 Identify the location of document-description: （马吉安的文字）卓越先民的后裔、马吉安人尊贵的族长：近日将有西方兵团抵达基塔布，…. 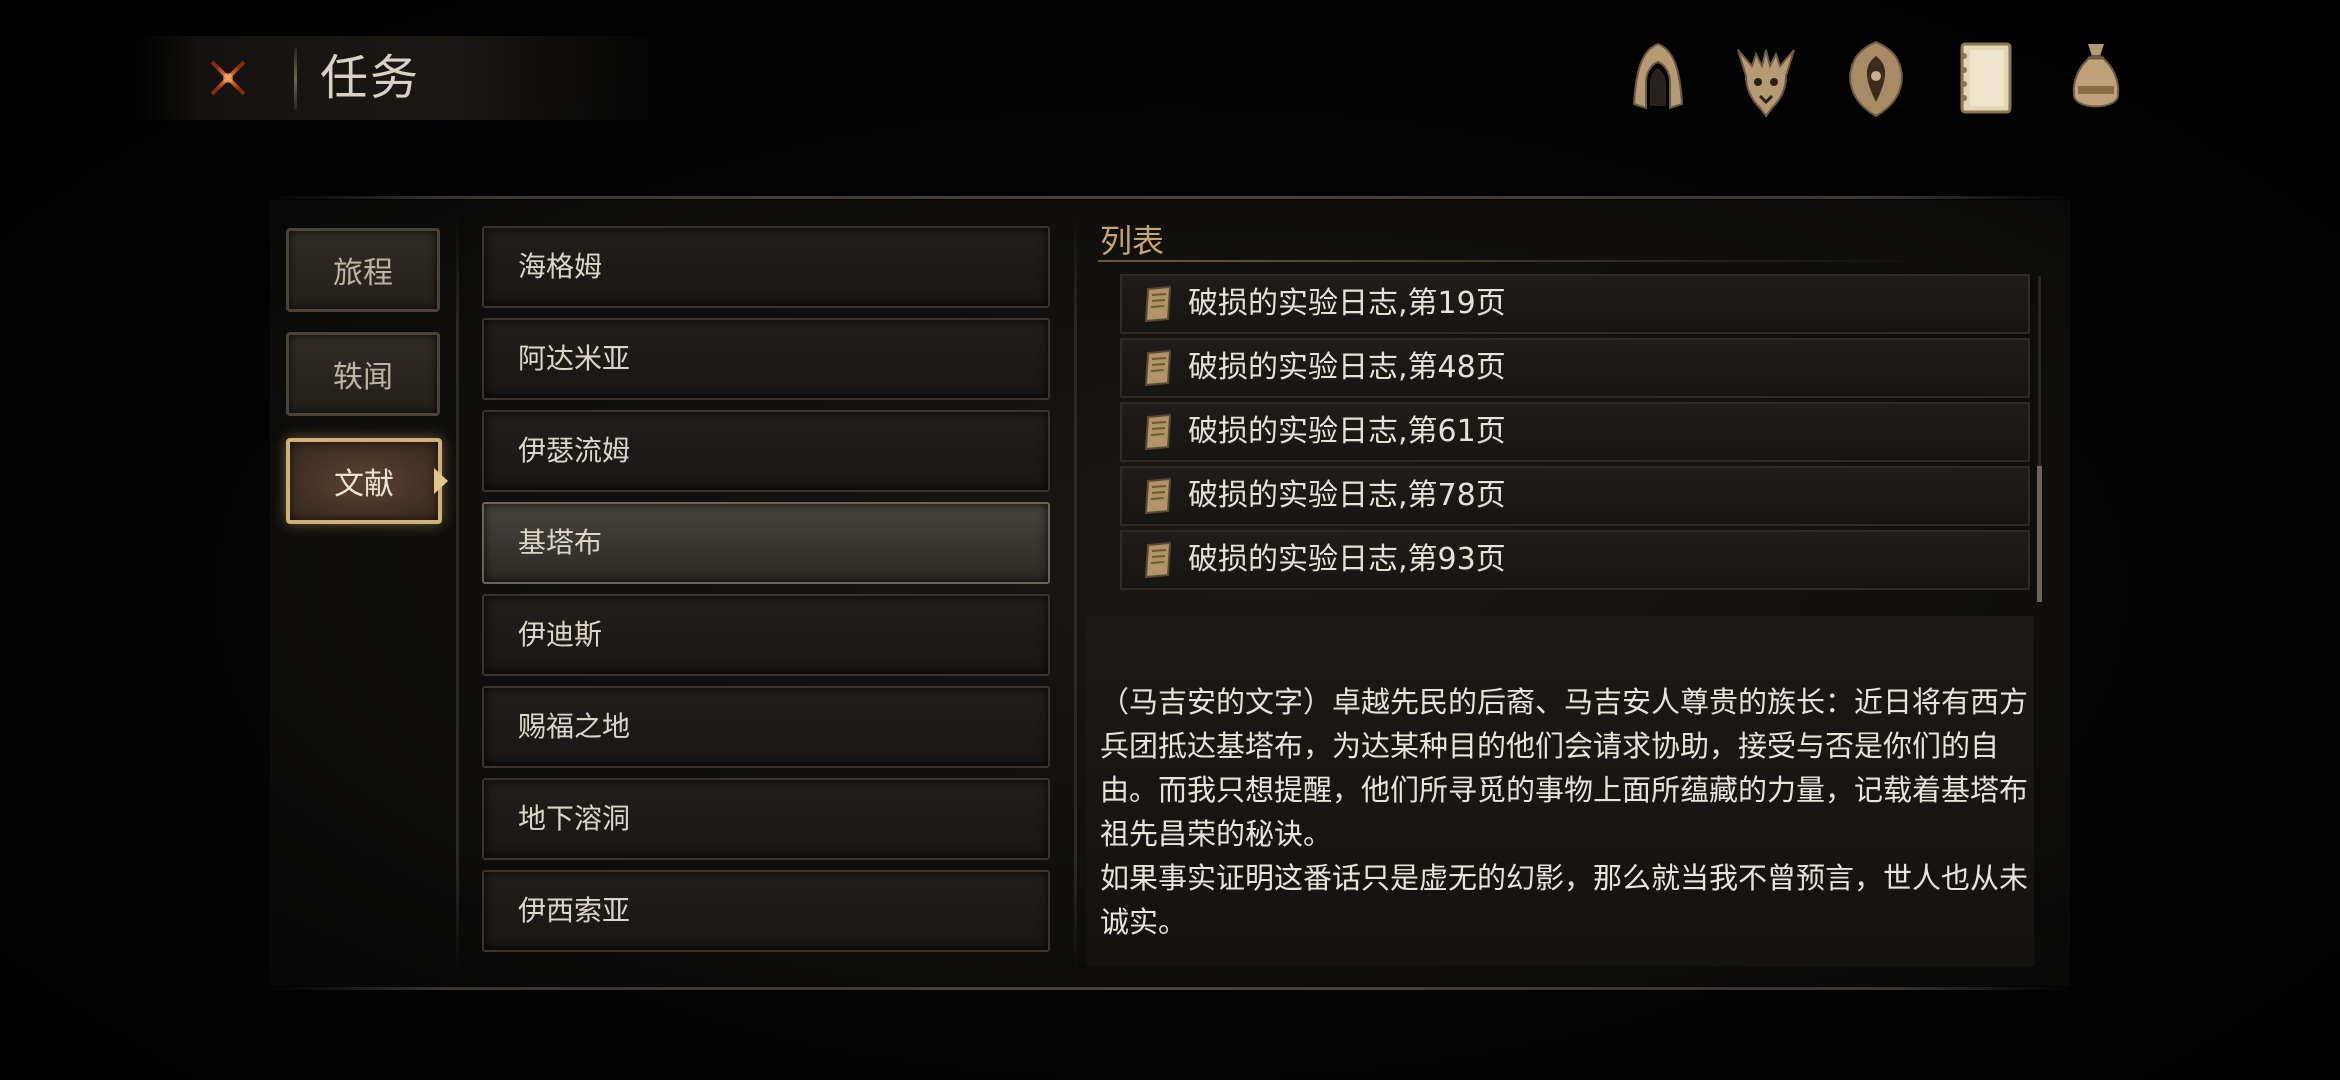
(1564, 812).